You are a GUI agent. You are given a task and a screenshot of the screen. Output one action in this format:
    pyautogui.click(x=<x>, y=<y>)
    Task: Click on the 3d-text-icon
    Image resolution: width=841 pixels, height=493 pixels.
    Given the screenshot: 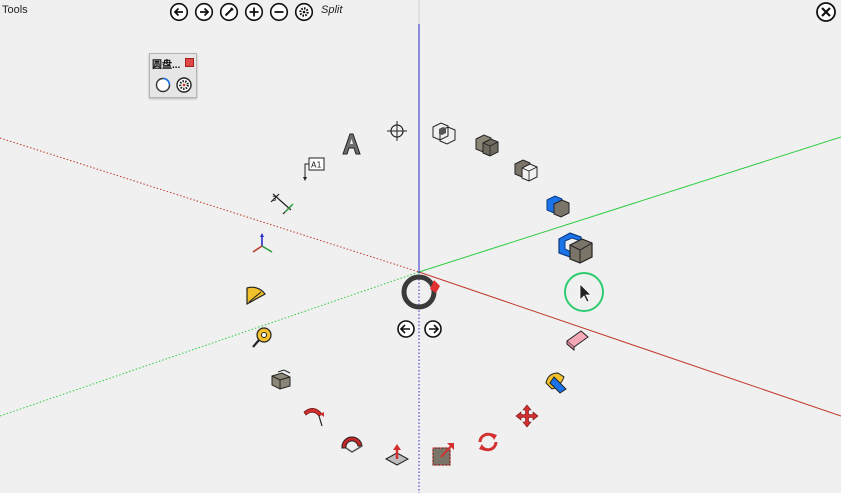 What is the action you would take?
    pyautogui.click(x=351, y=144)
    